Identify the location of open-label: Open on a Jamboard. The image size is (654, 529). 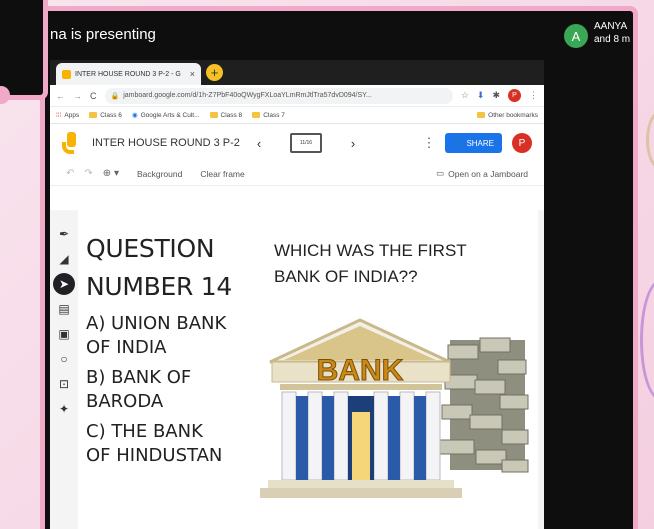
(488, 173).